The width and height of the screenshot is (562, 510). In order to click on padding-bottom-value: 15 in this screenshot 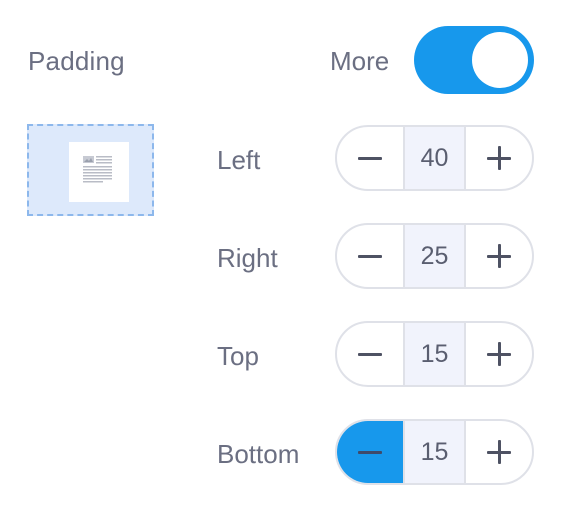, I will do `click(434, 452)`.